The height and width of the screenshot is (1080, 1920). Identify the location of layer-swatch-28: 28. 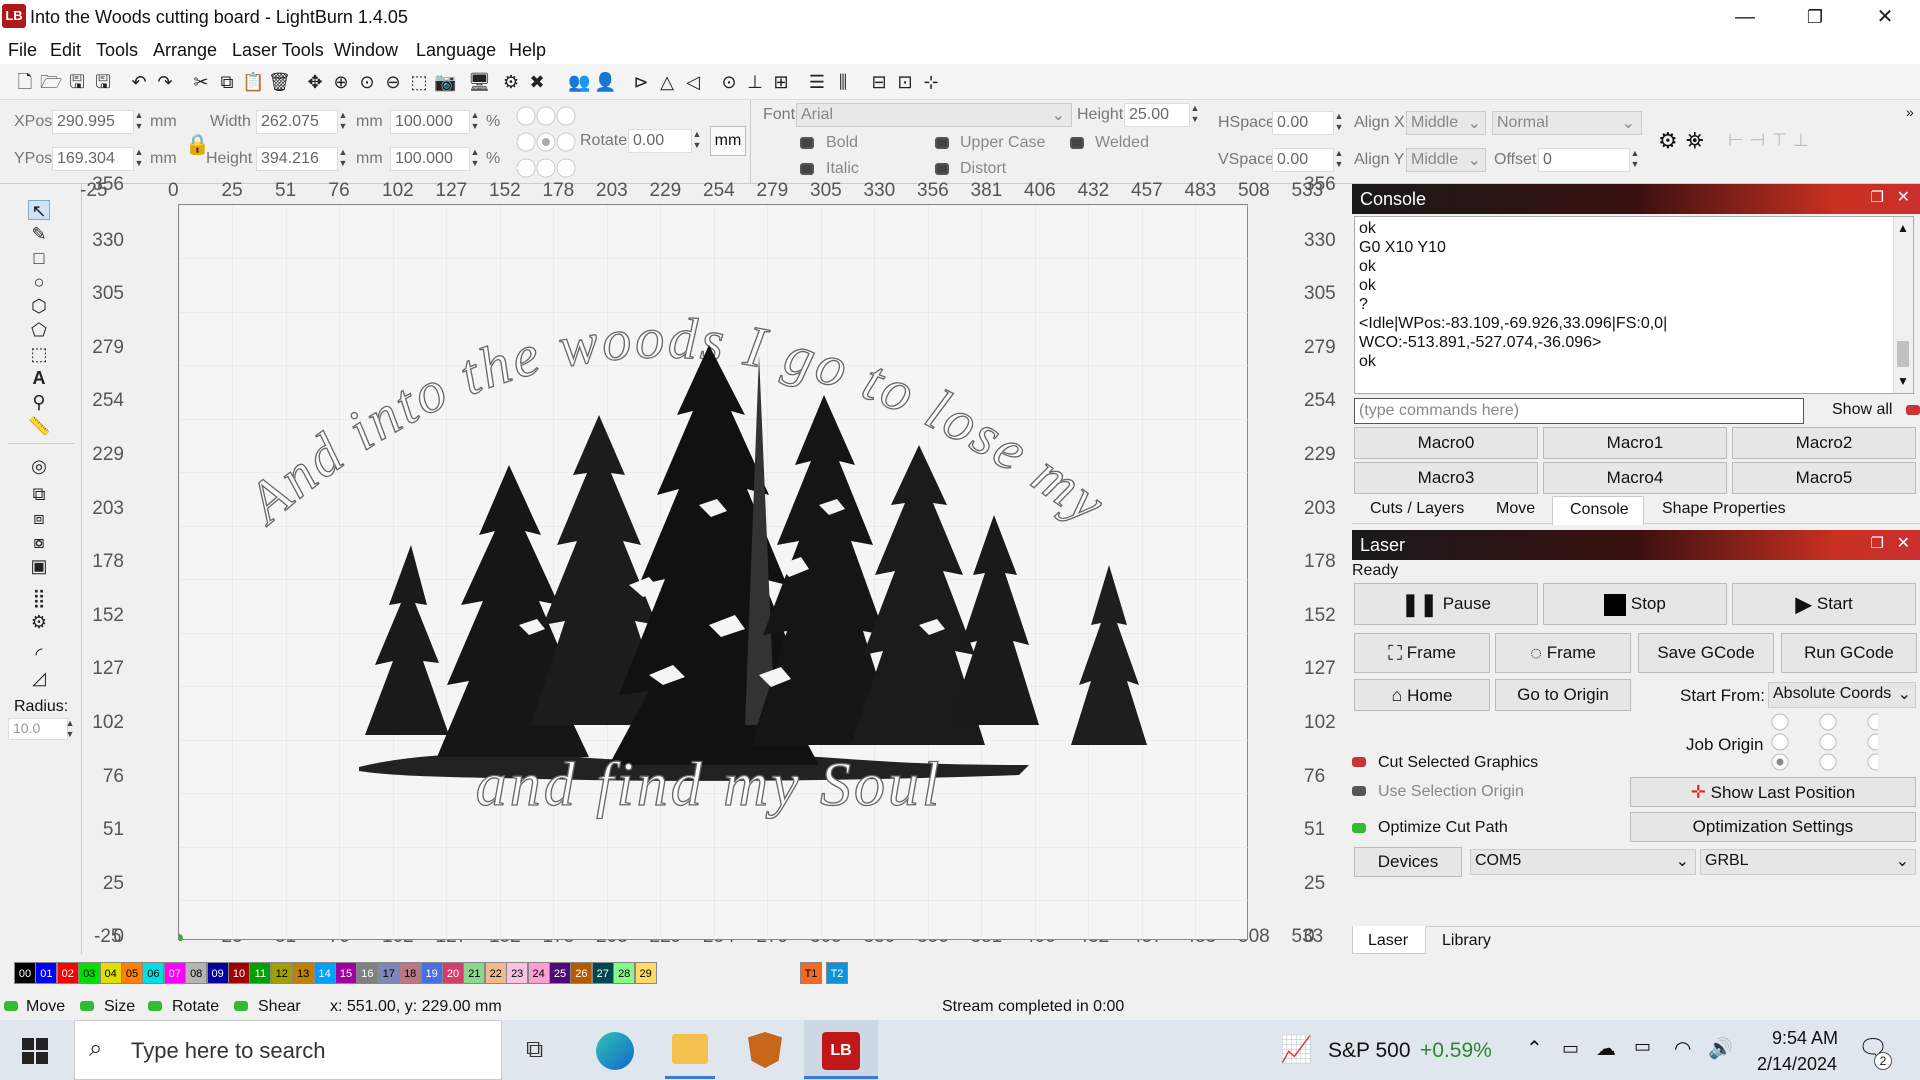
(624, 973).